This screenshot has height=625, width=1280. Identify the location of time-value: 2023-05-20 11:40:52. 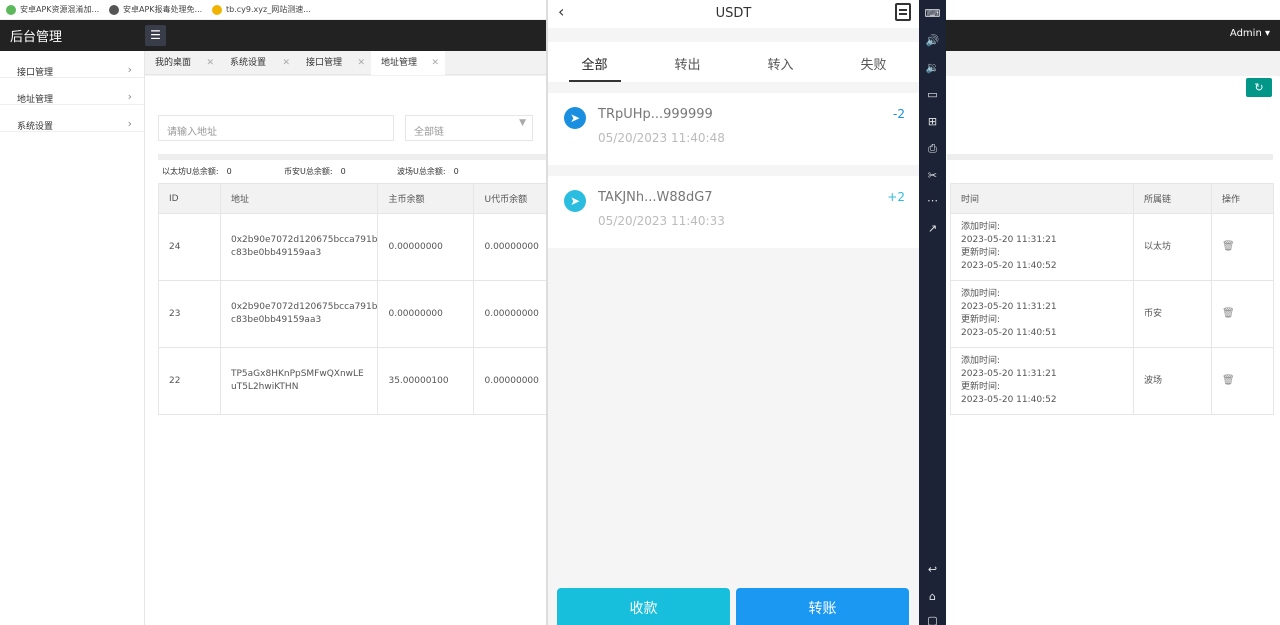
(1009, 266).